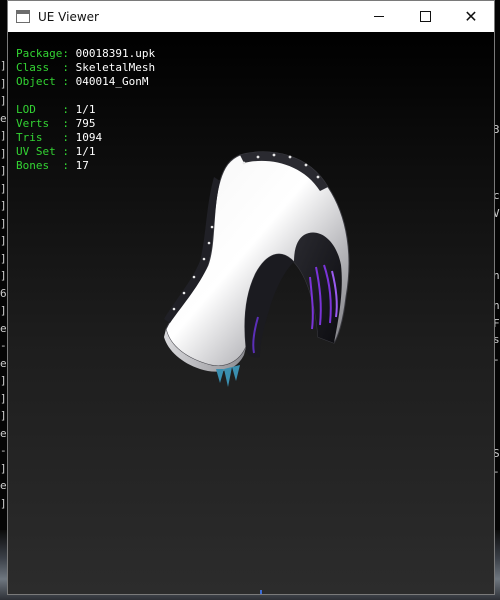  I want to click on info-label: LOD :, so click(42, 109).